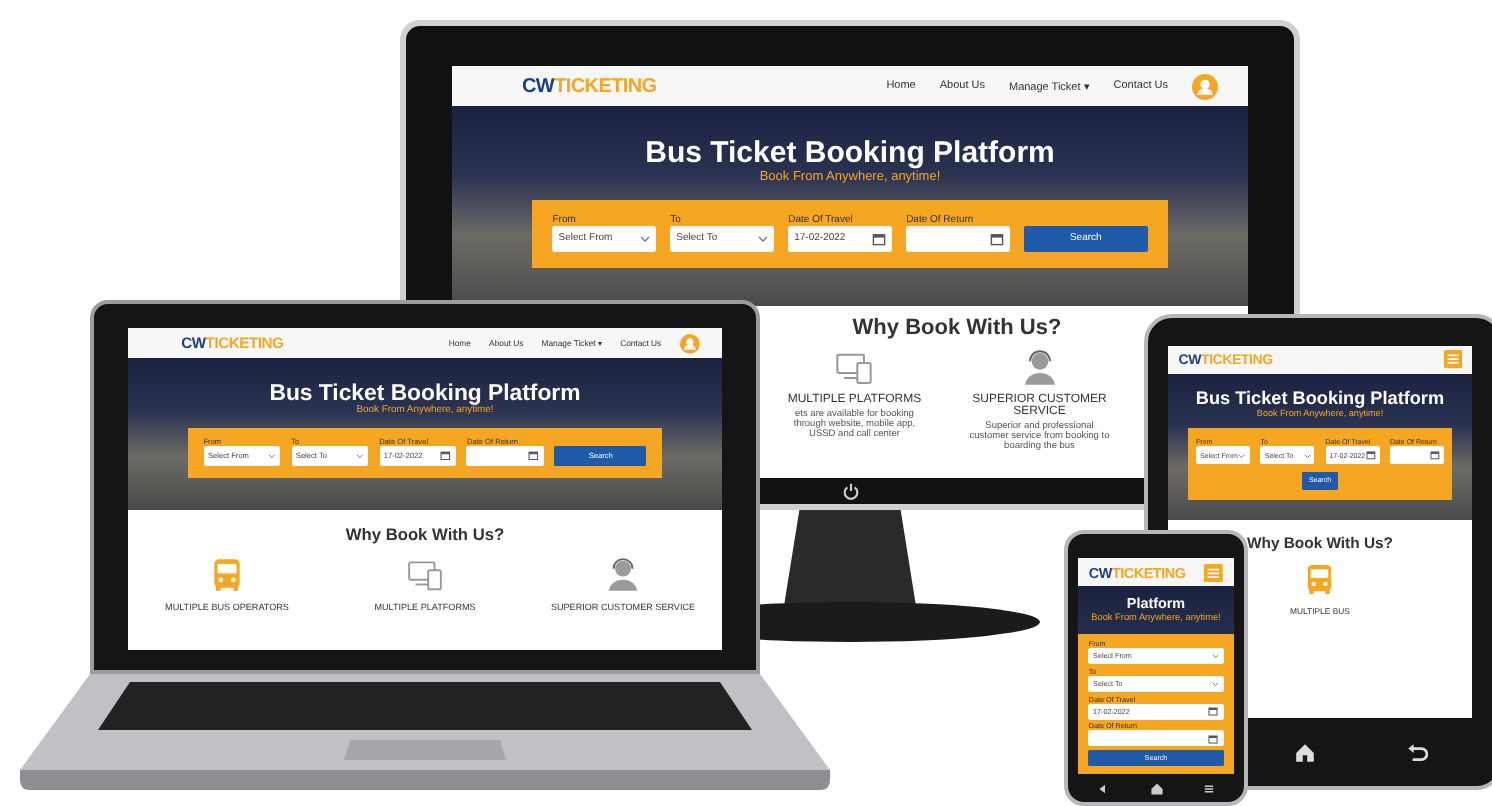 This screenshot has width=1492, height=806. Describe the element at coordinates (850, 491) in the screenshot. I see `power-icon` at that location.